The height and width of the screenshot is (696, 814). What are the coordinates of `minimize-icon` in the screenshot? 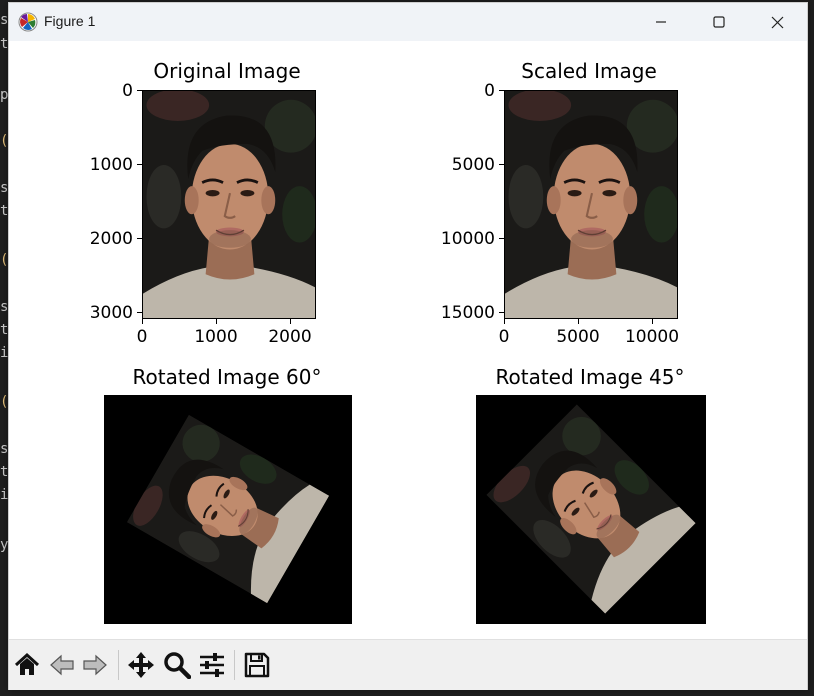 It's located at (661, 22).